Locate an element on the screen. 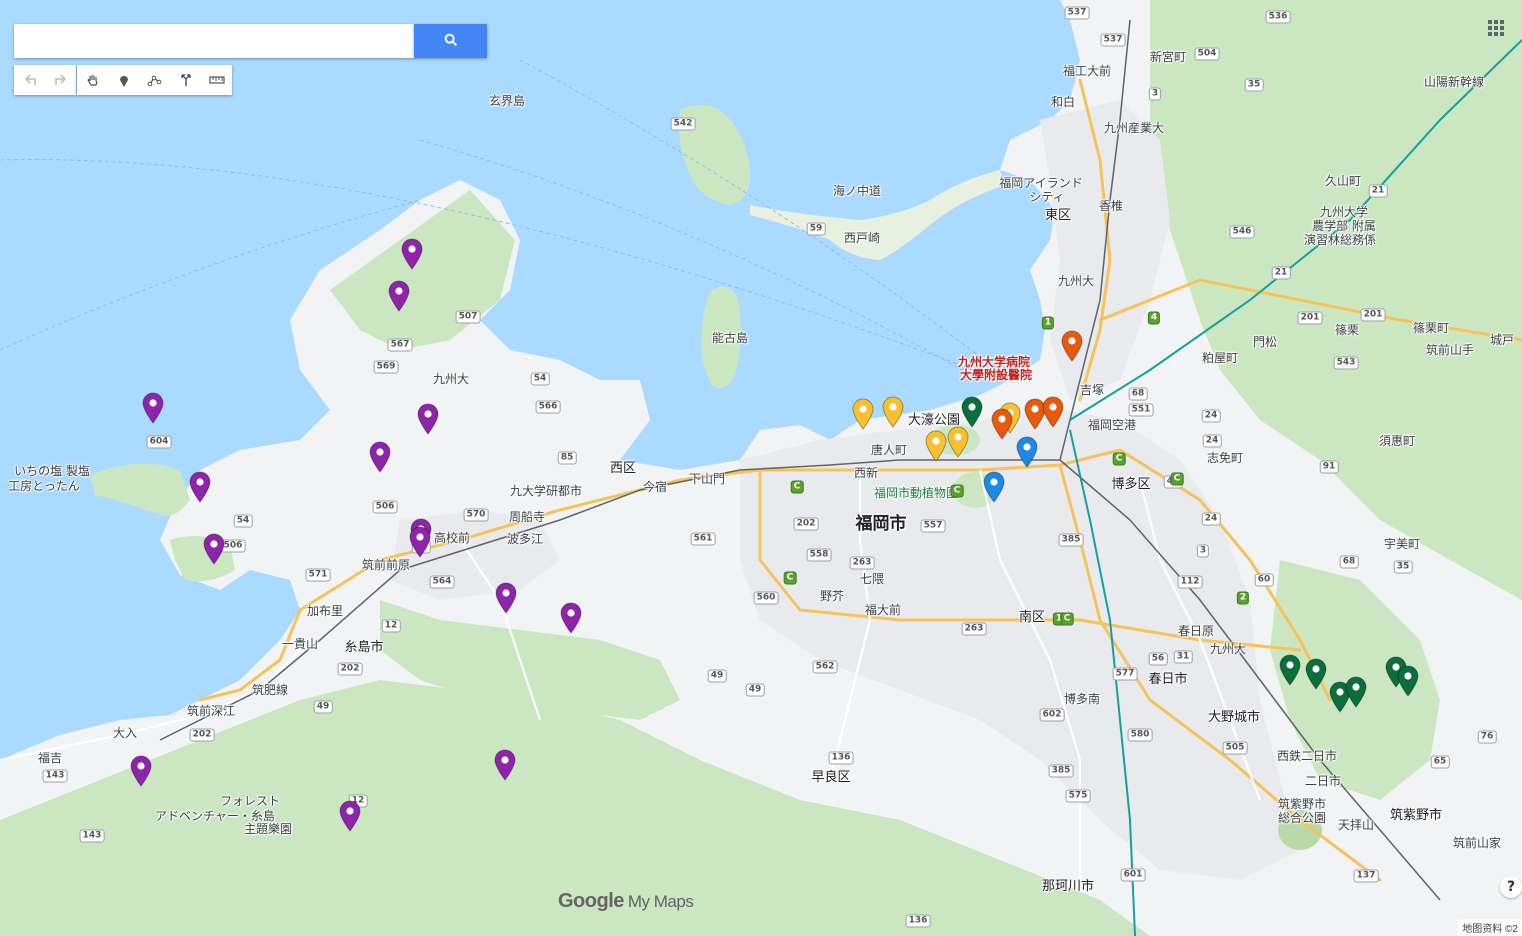  place-label: 門松 is located at coordinates (1265, 342).